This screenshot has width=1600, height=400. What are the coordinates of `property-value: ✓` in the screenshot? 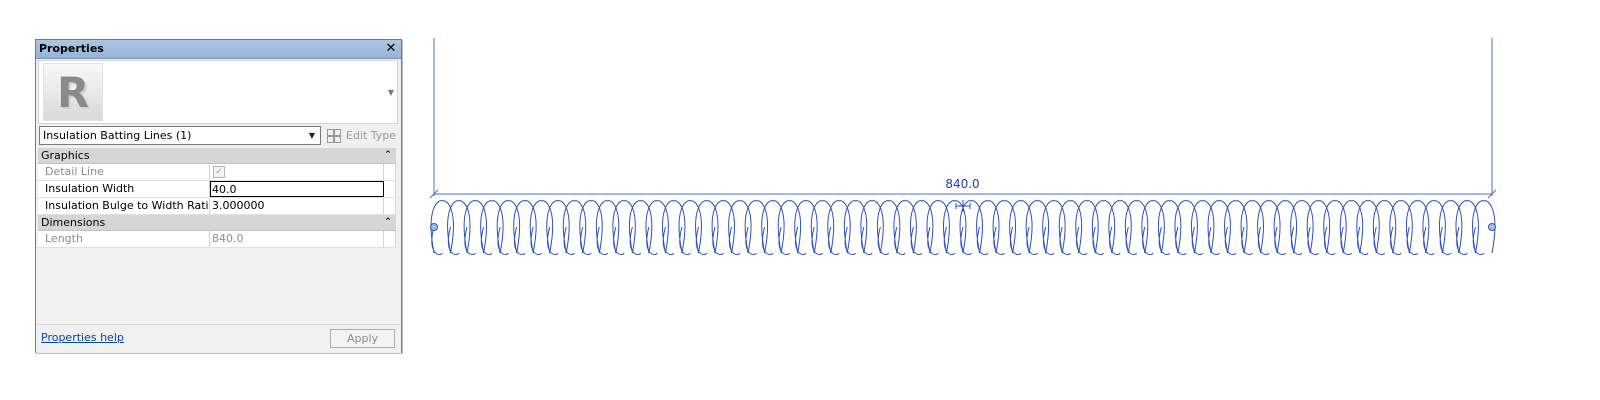 It's located at (297, 172).